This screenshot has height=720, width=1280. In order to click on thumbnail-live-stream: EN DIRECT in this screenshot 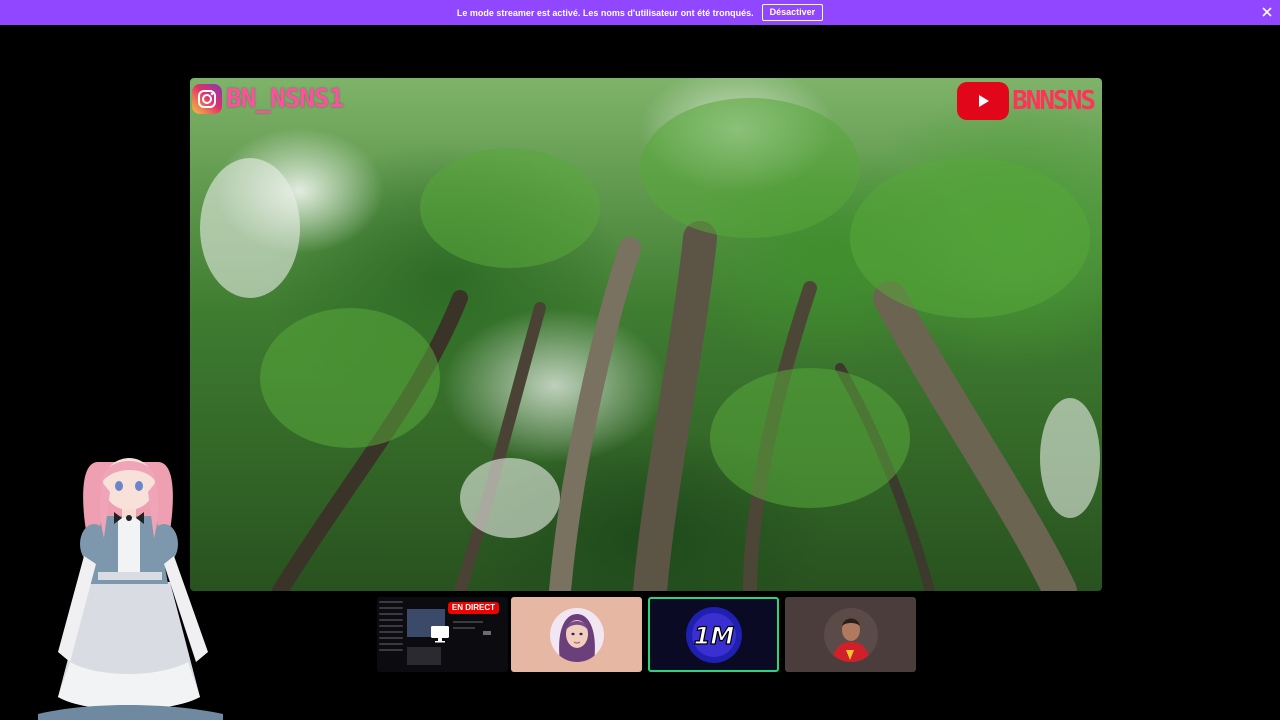, I will do `click(442, 634)`.